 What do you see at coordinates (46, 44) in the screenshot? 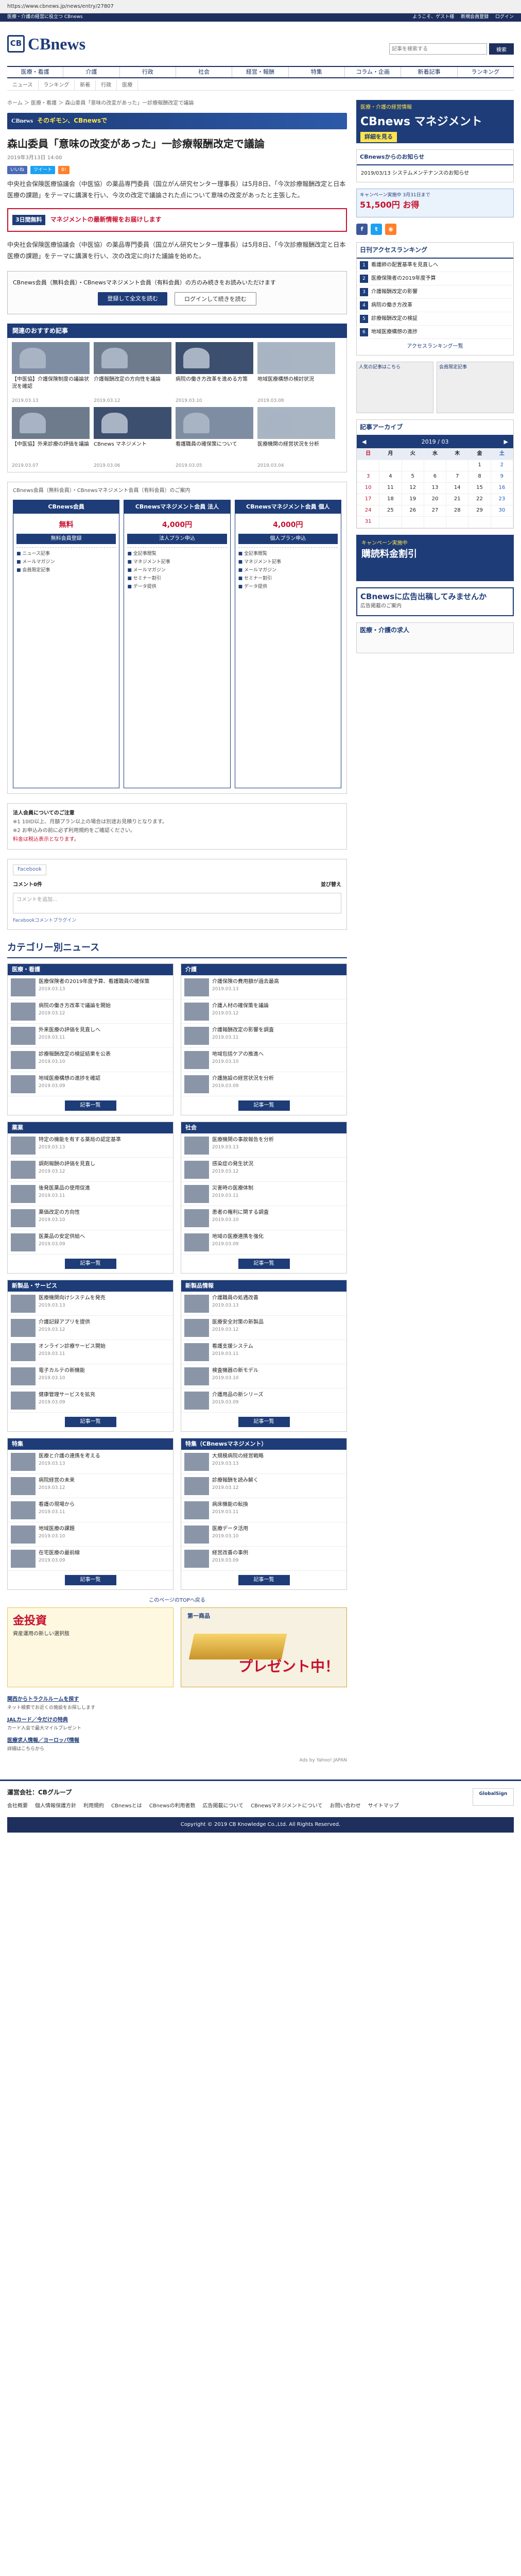
I see `logo: CB CBnews` at bounding box center [46, 44].